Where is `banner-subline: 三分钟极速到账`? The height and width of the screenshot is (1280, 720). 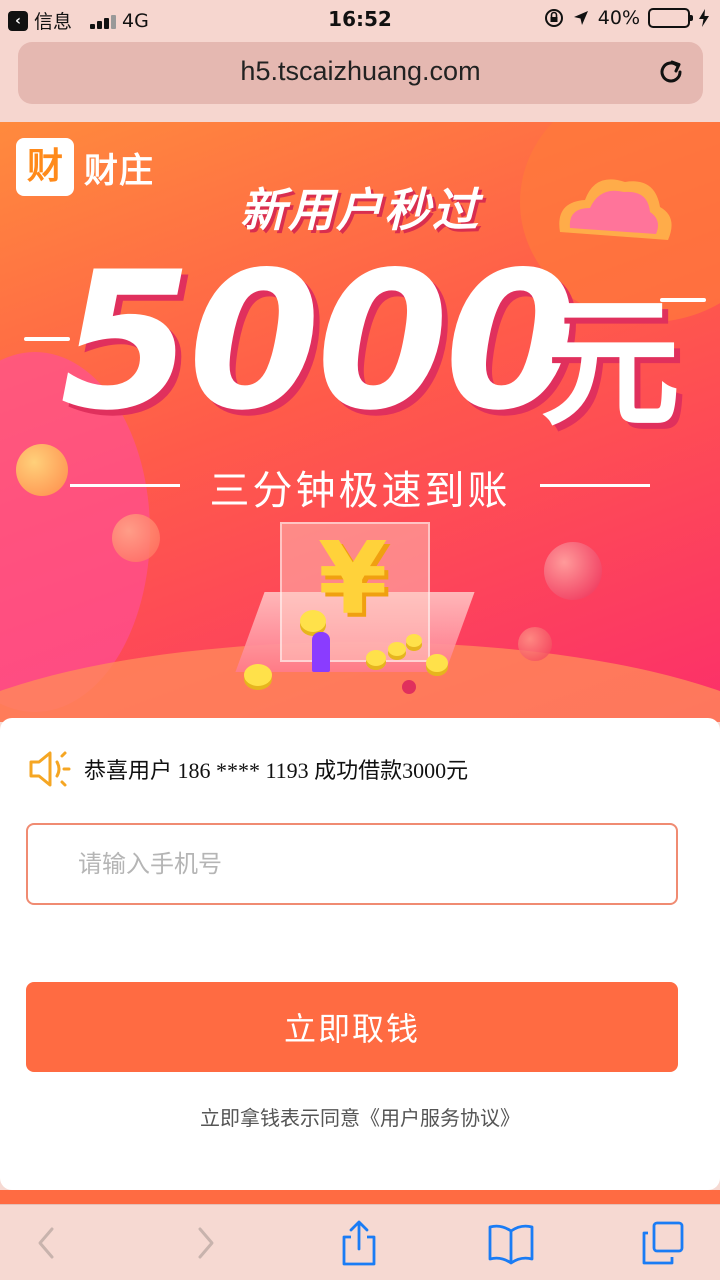
banner-subline: 三分钟极速到账 is located at coordinates (360, 491).